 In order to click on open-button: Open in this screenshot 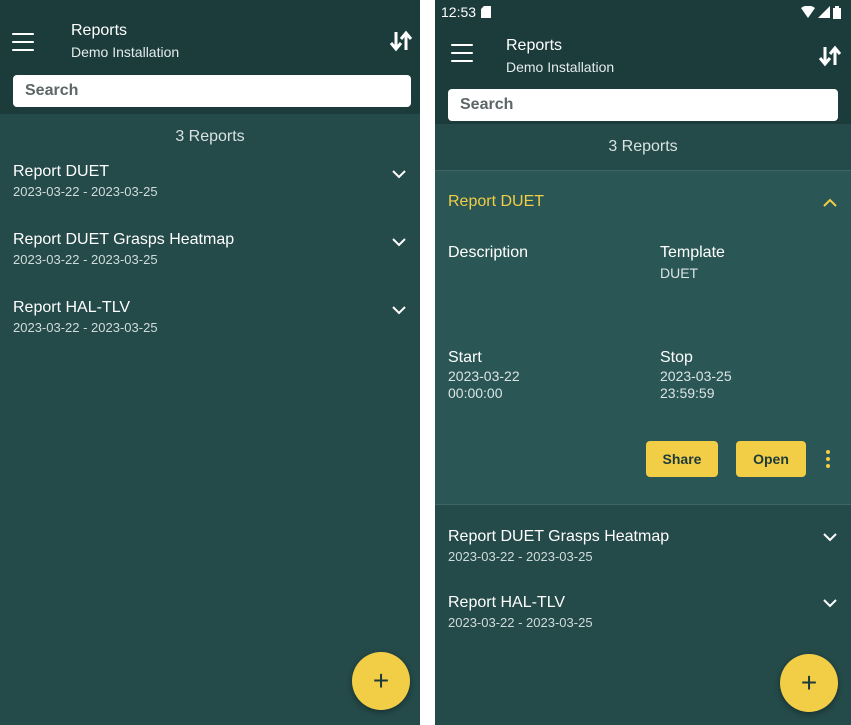, I will do `click(771, 459)`.